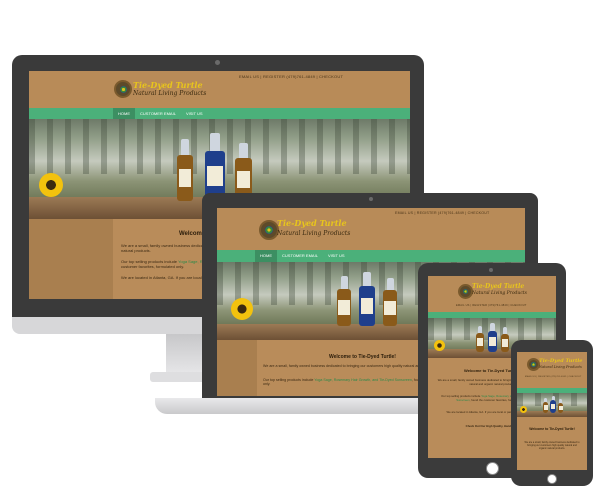  Describe the element at coordinates (217, 62) in the screenshot. I see `monitor-camera` at that location.